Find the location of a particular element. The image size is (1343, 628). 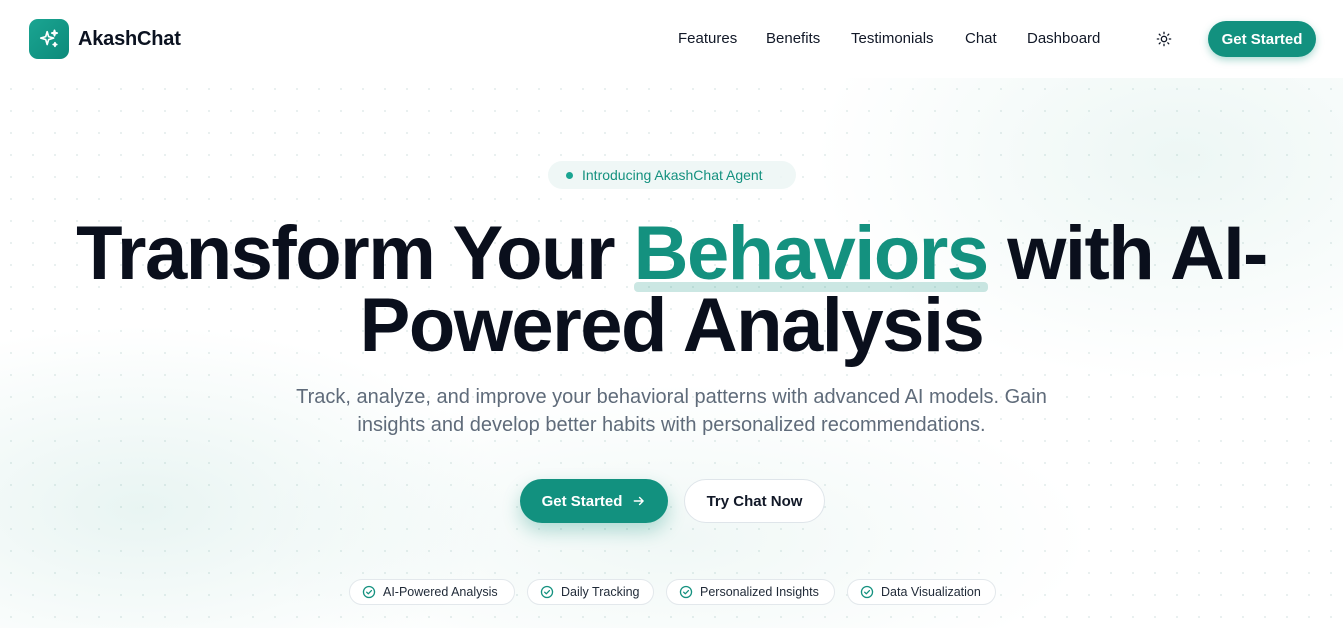

feature-chip-label: Personalized Insights is located at coordinates (759, 592).